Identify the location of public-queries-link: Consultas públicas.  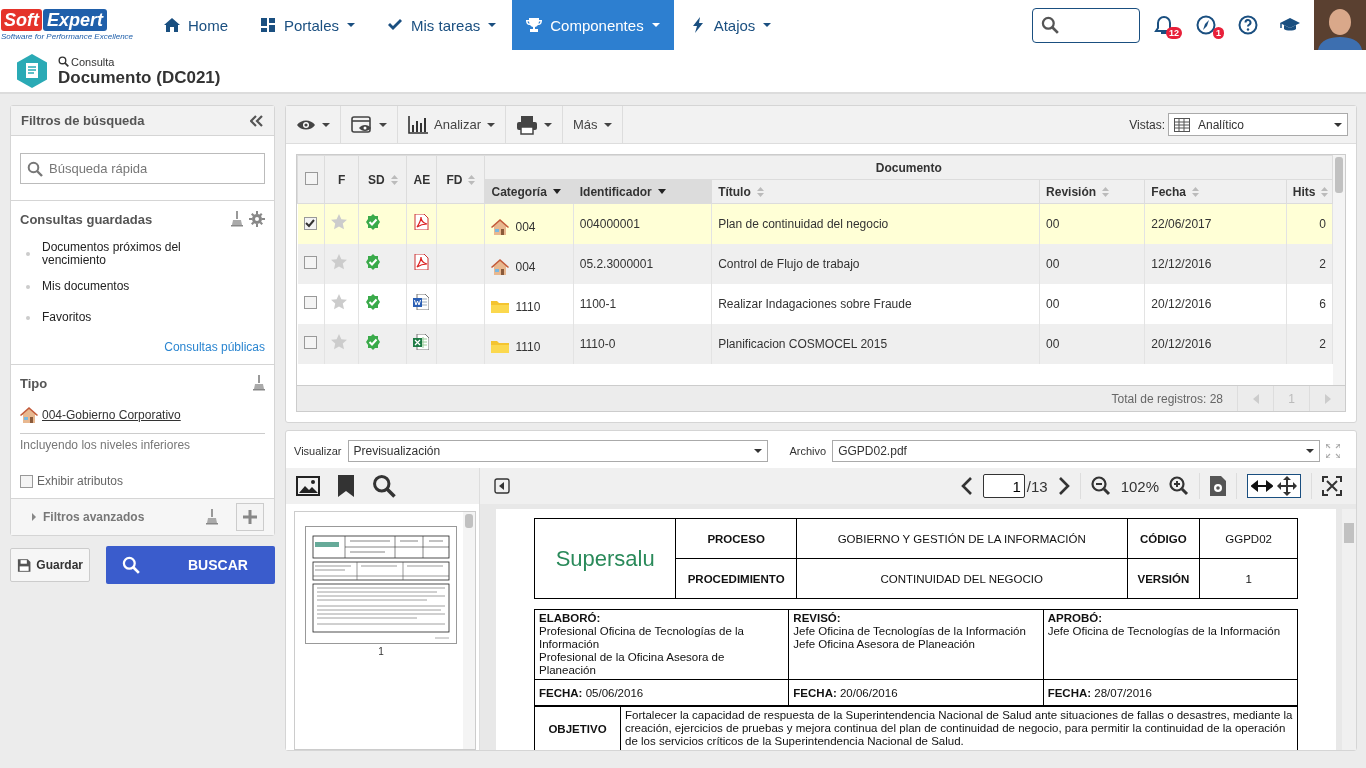
(214, 347).